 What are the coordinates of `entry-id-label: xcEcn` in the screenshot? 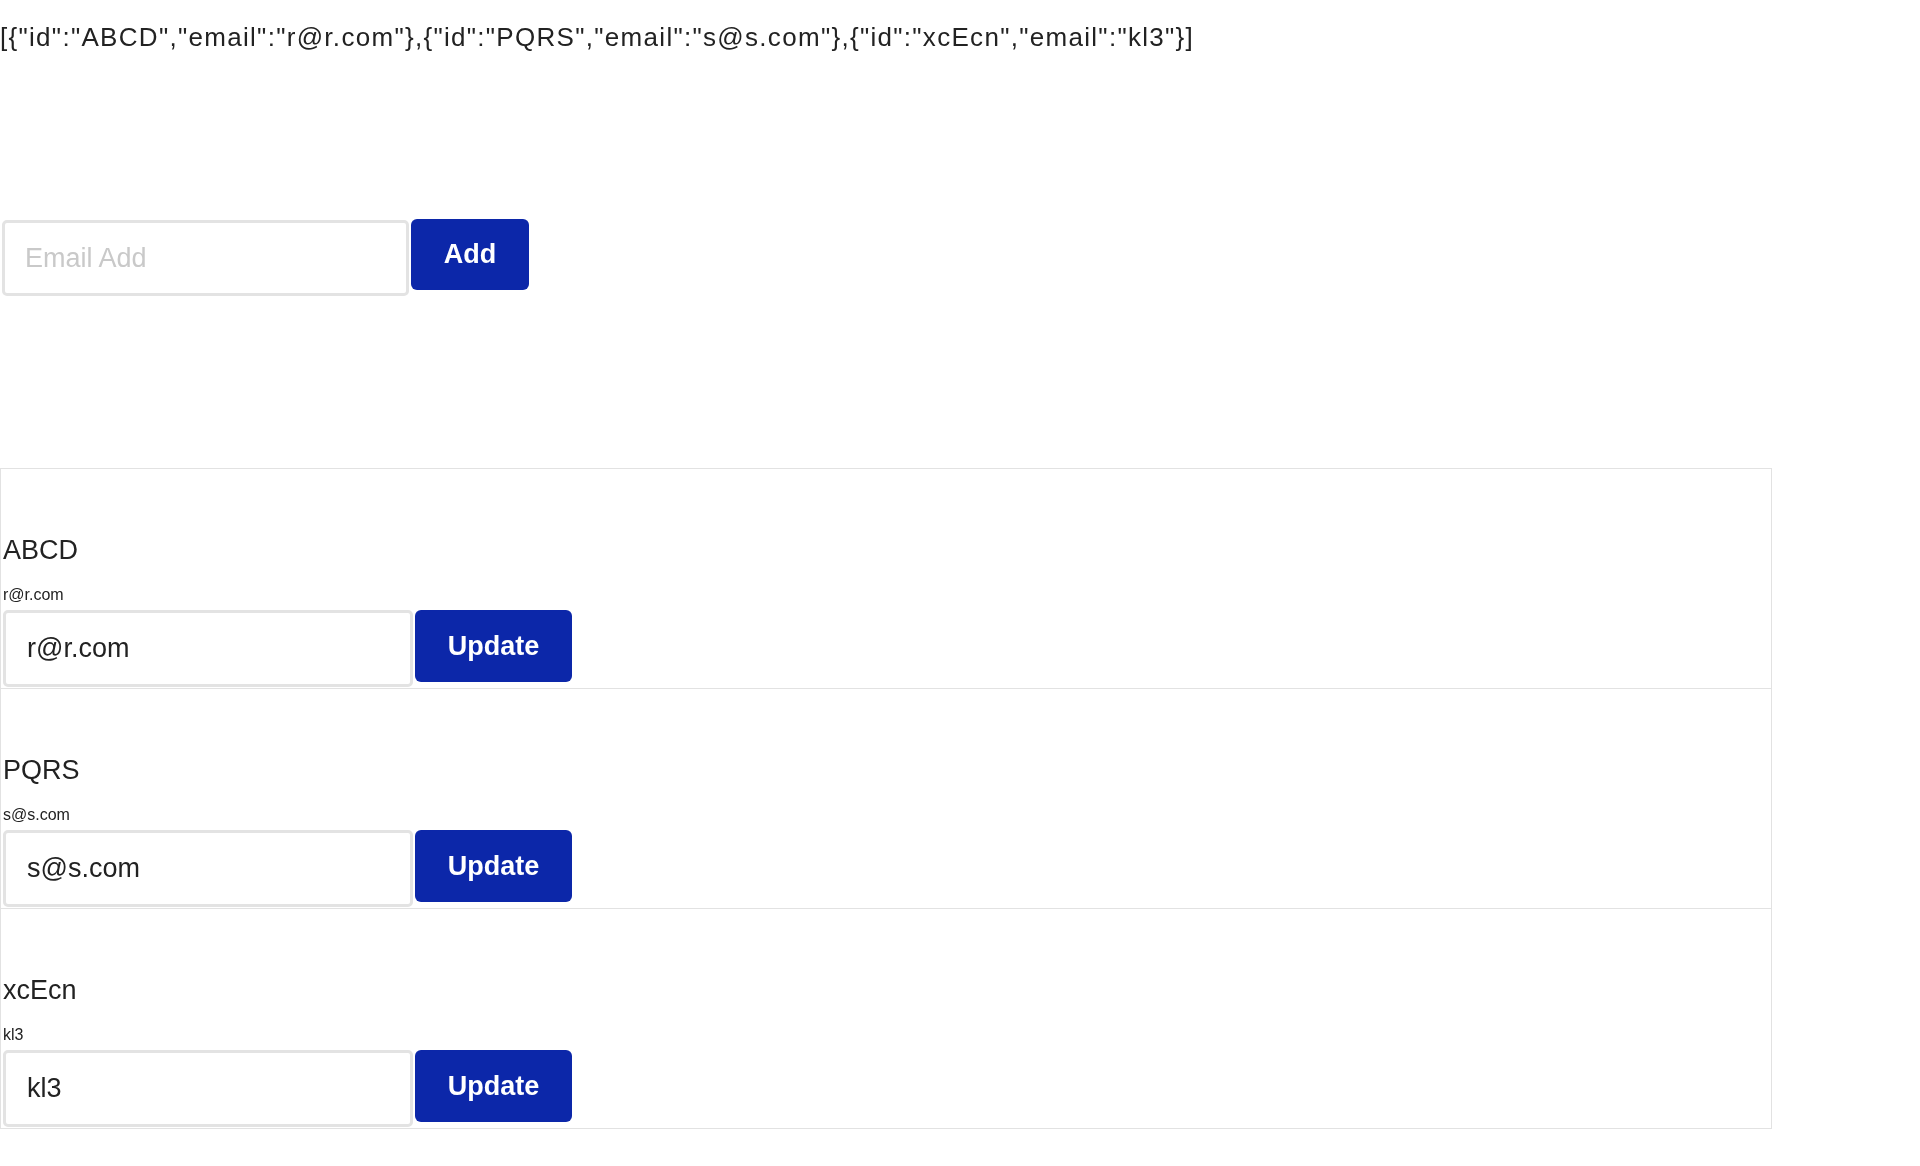 It's located at (40, 990).